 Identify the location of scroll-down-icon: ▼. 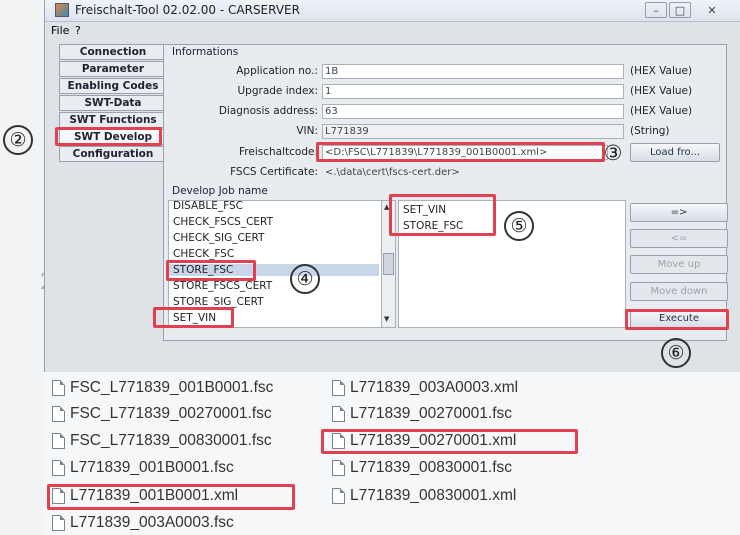
(386, 319).